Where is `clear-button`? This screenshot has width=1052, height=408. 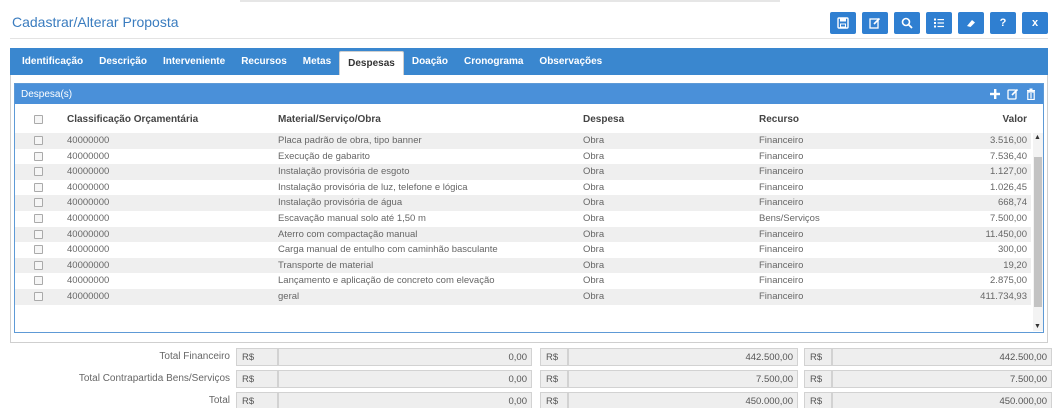
clear-button is located at coordinates (971, 23).